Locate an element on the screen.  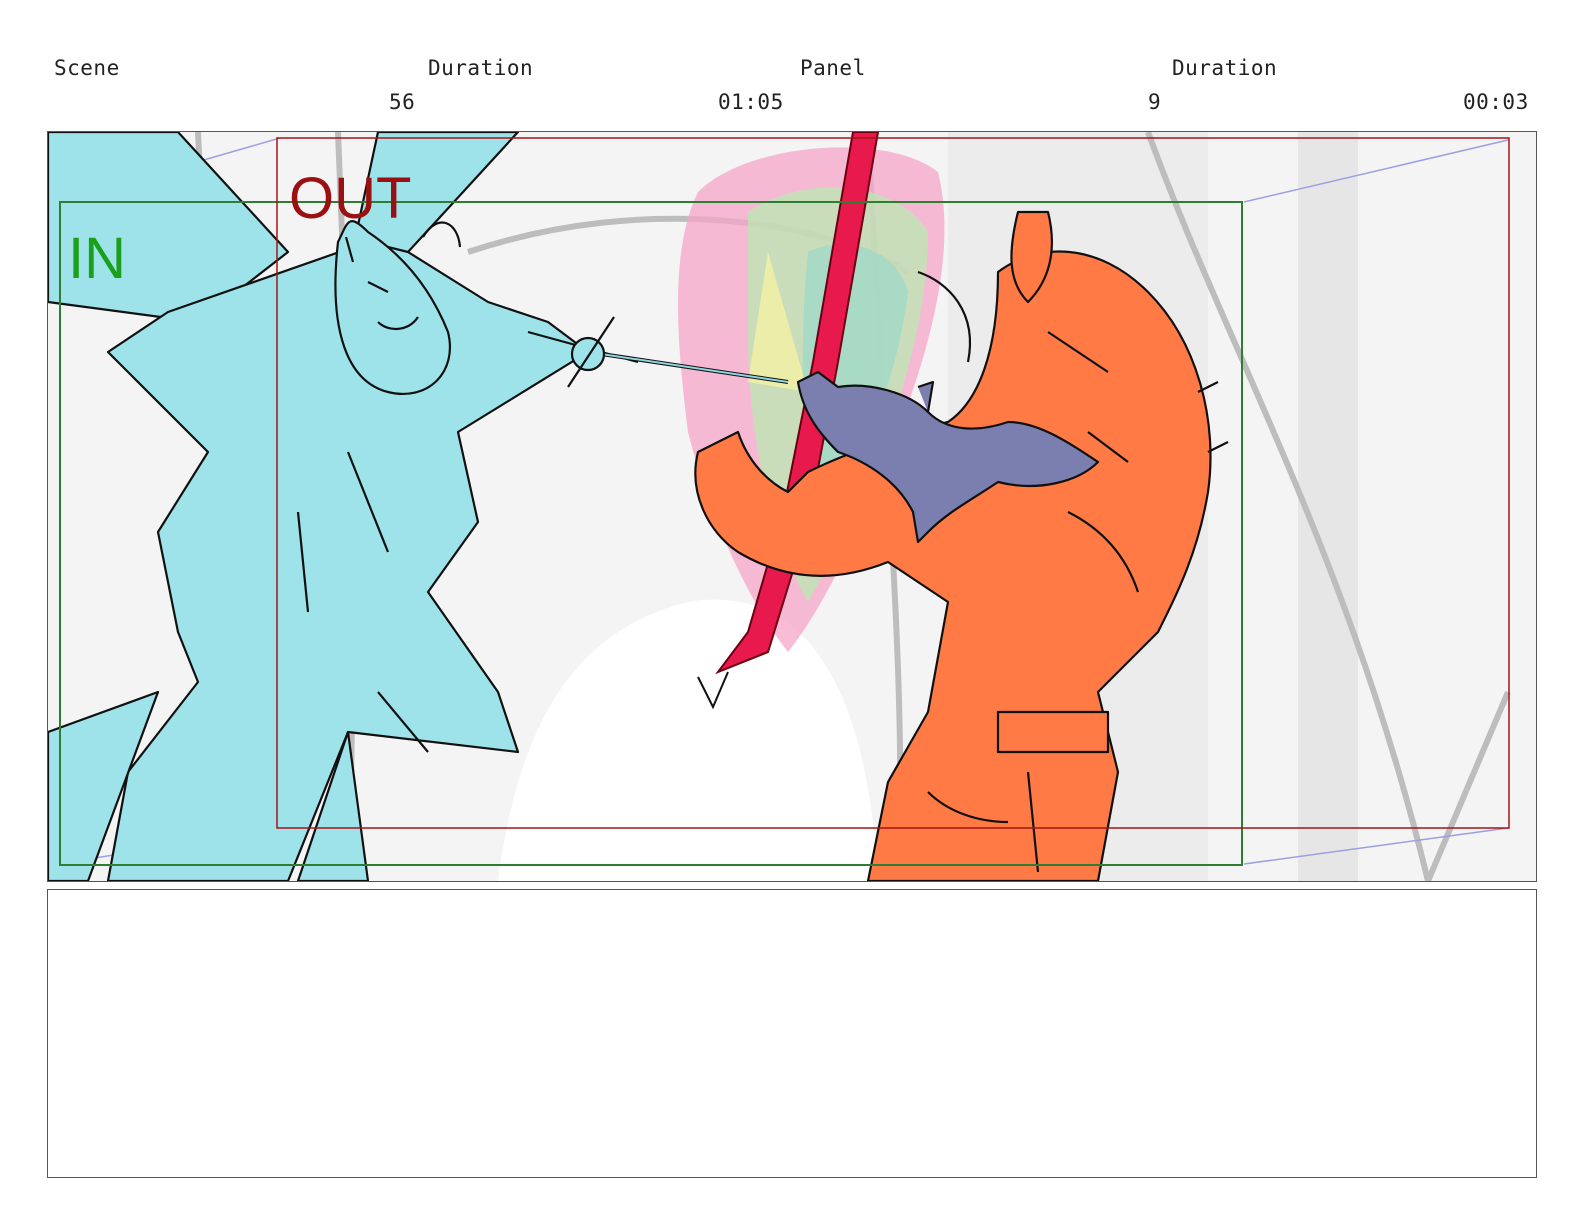
scene-number: 56 is located at coordinates (402, 102).